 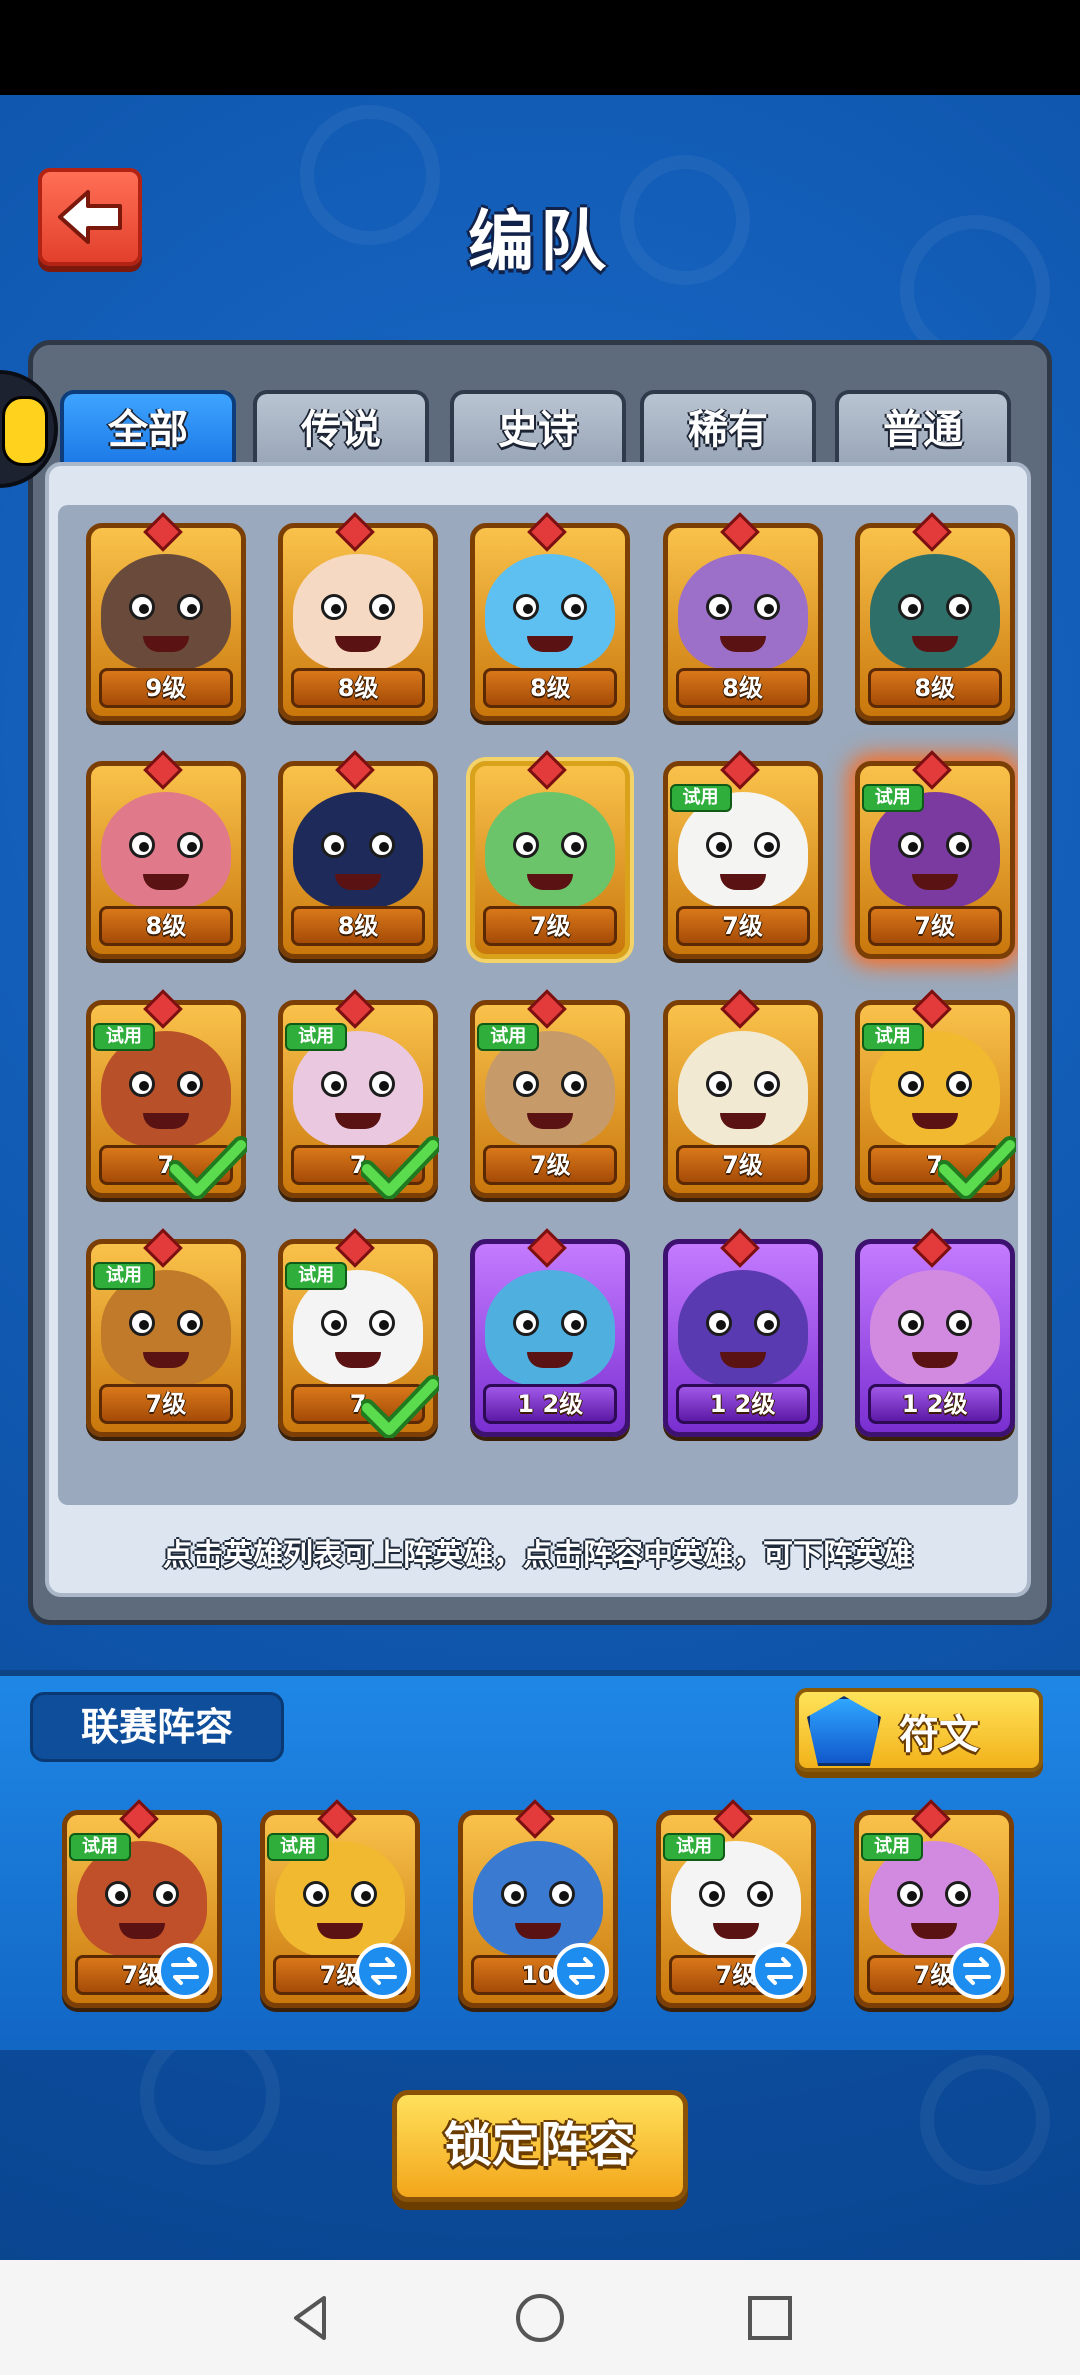 What do you see at coordinates (310, 2318) in the screenshot?
I see `nav-back-icon` at bounding box center [310, 2318].